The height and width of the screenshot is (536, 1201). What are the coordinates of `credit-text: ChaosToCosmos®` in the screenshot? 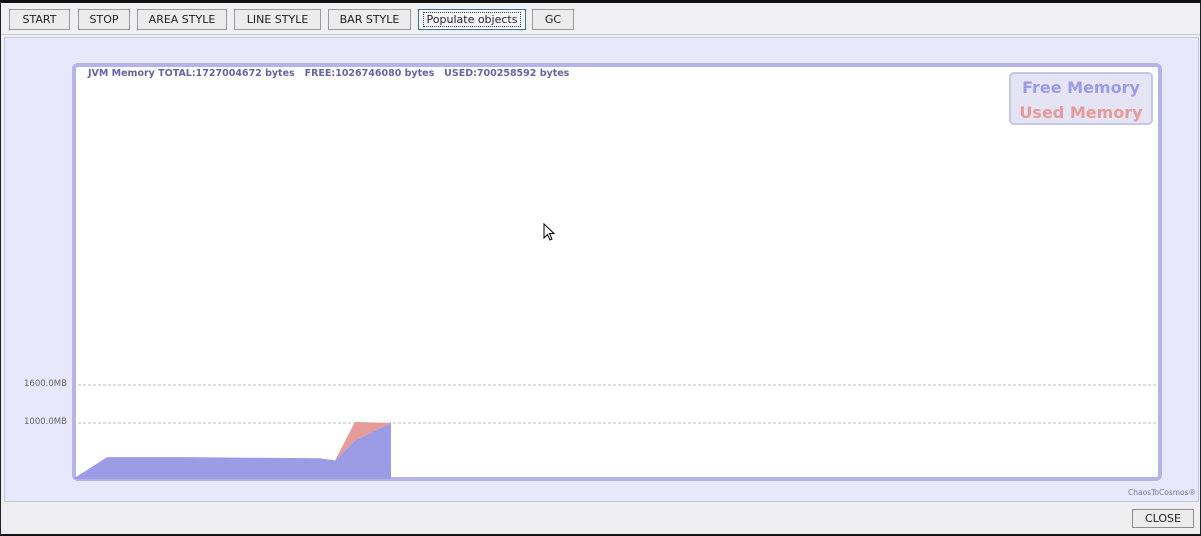 It's located at (1161, 492).